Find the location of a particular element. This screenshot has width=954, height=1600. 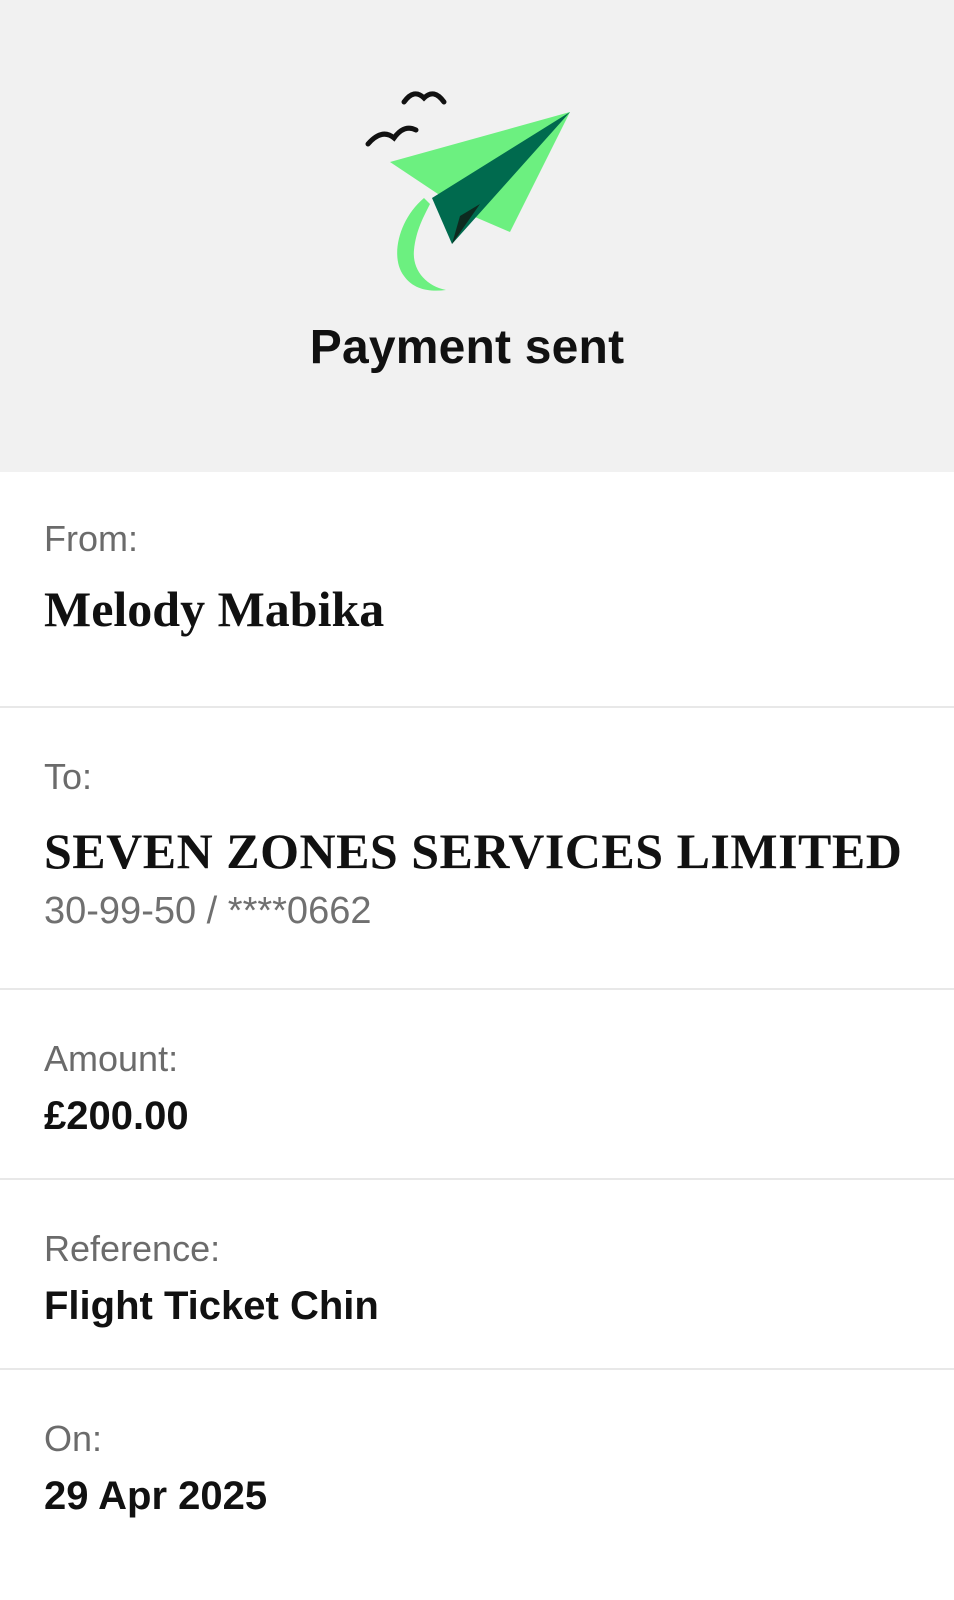

to-value: SEVEN ZONES SERVICES LIMITED is located at coordinates (473, 851).